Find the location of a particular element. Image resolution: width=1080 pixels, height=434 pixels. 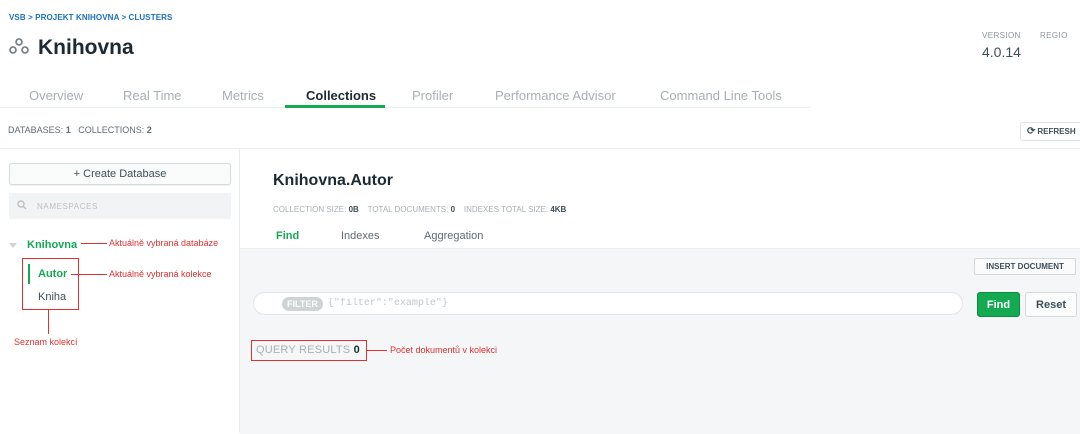

collection-size-value: 0B is located at coordinates (353, 209).